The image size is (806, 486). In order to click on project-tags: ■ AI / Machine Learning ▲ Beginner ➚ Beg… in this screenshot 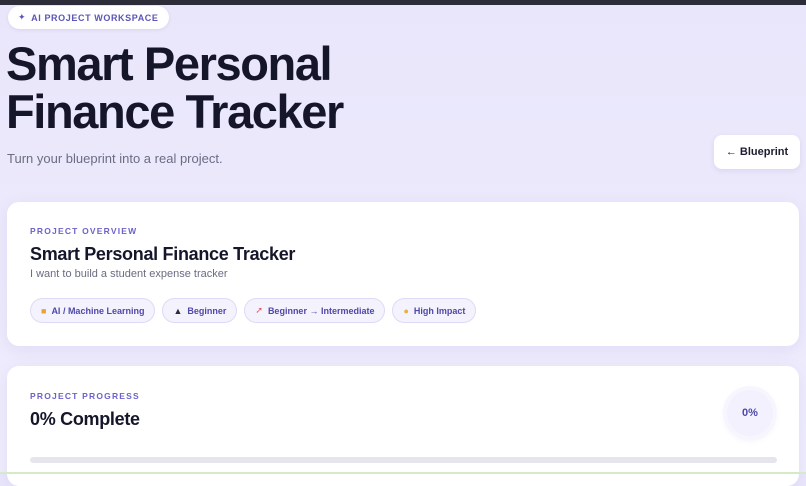, I will do `click(253, 310)`.